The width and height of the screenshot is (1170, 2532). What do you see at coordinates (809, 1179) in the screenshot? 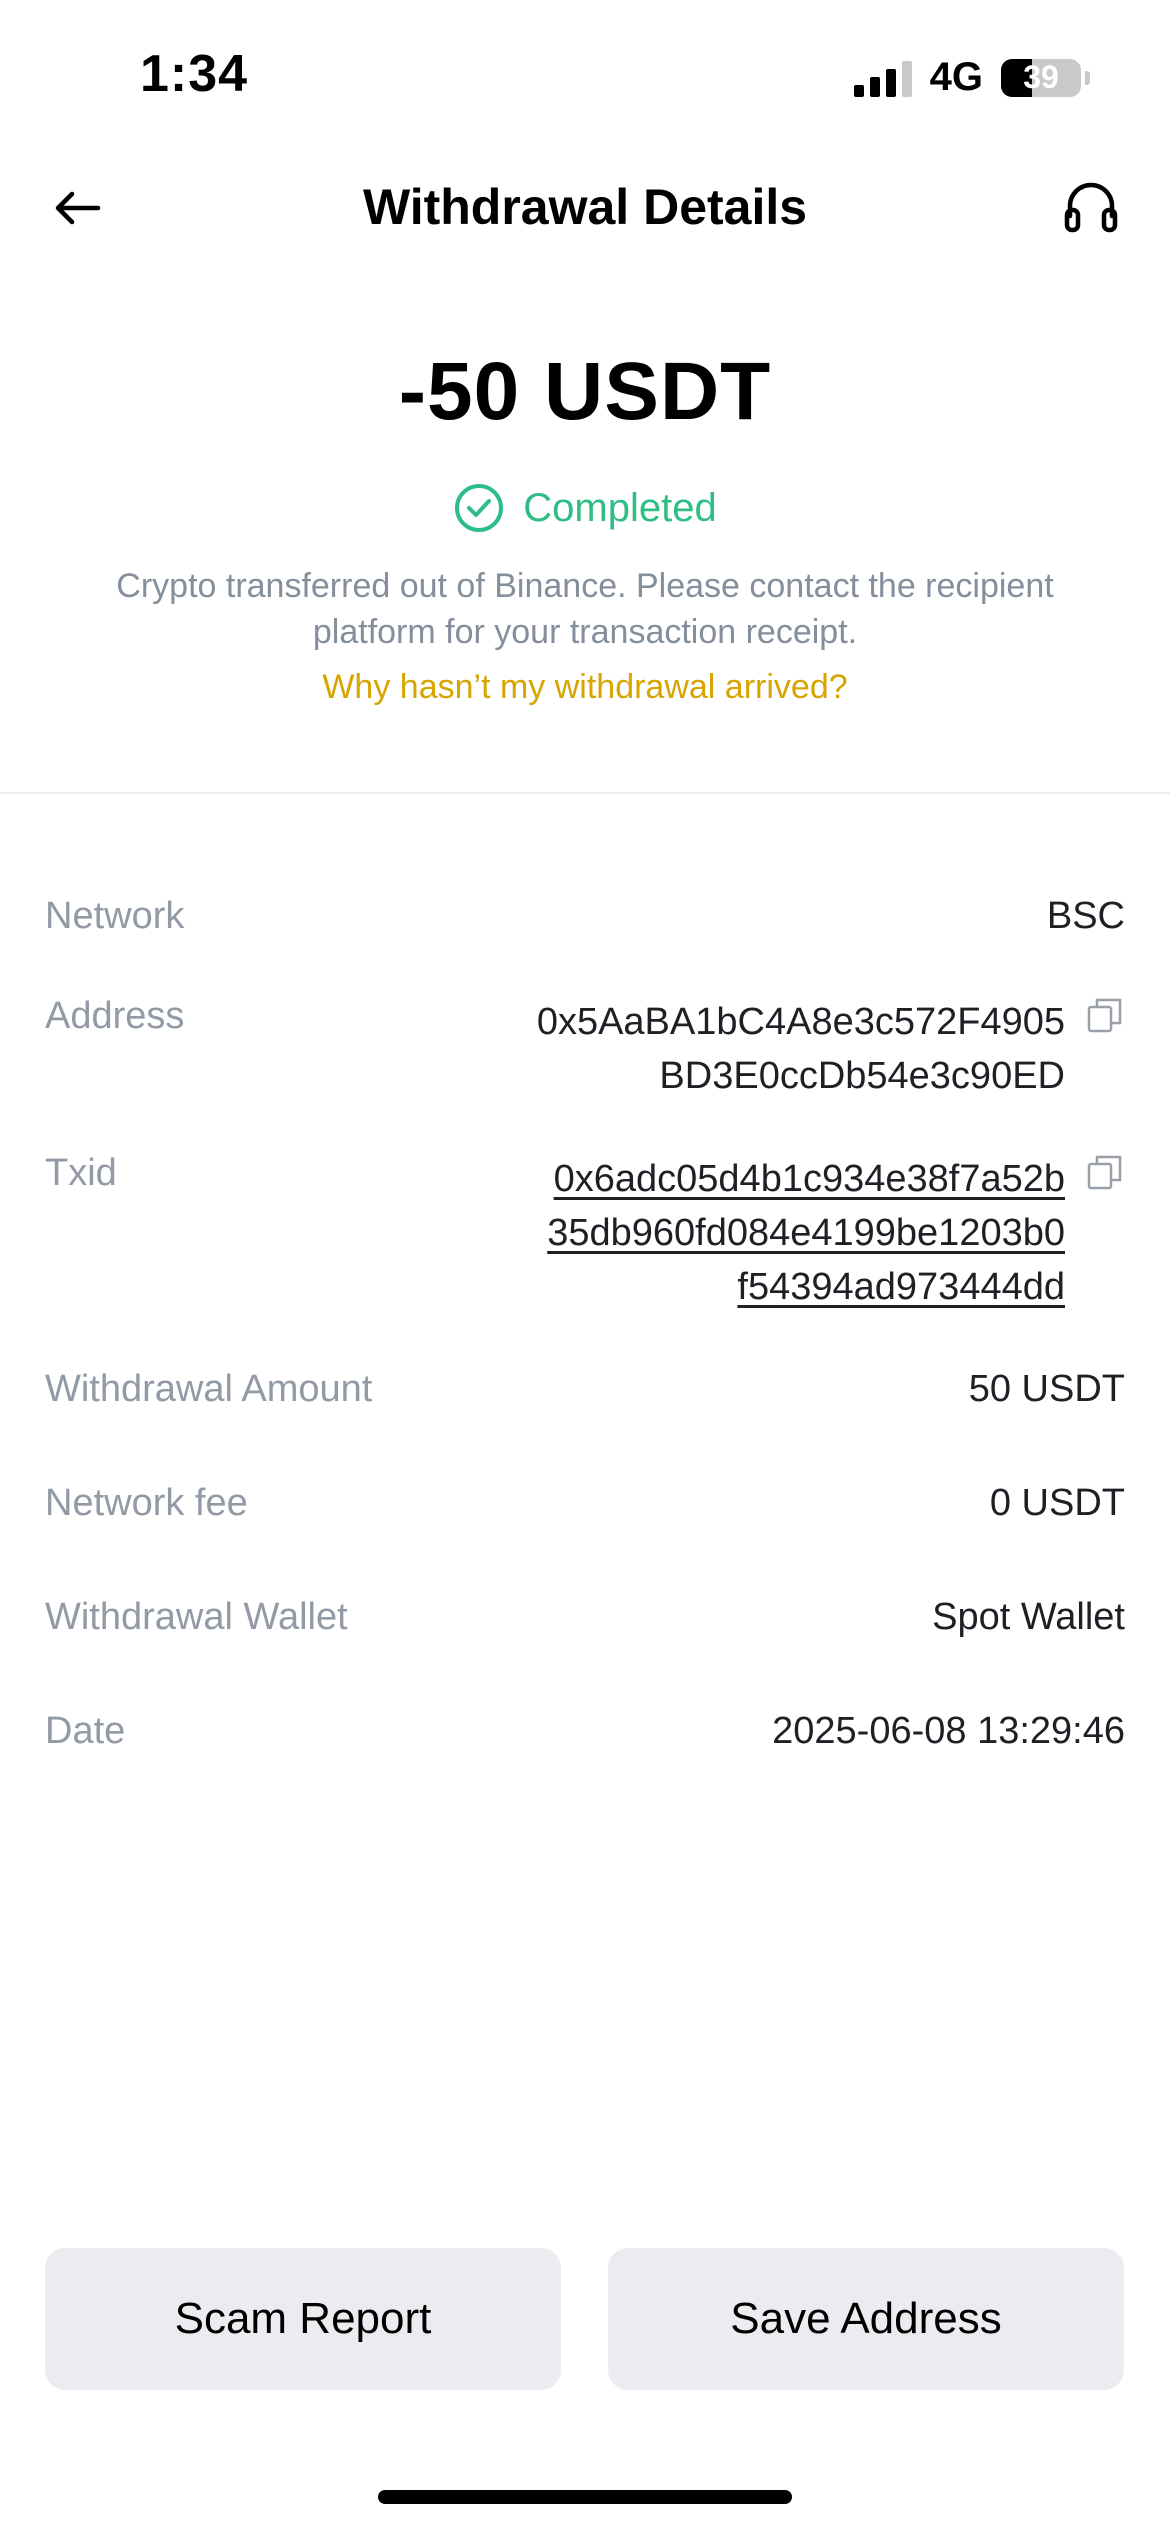
I see `txid-line: 0x6adc05d4b1c934e38f7a52b` at bounding box center [809, 1179].